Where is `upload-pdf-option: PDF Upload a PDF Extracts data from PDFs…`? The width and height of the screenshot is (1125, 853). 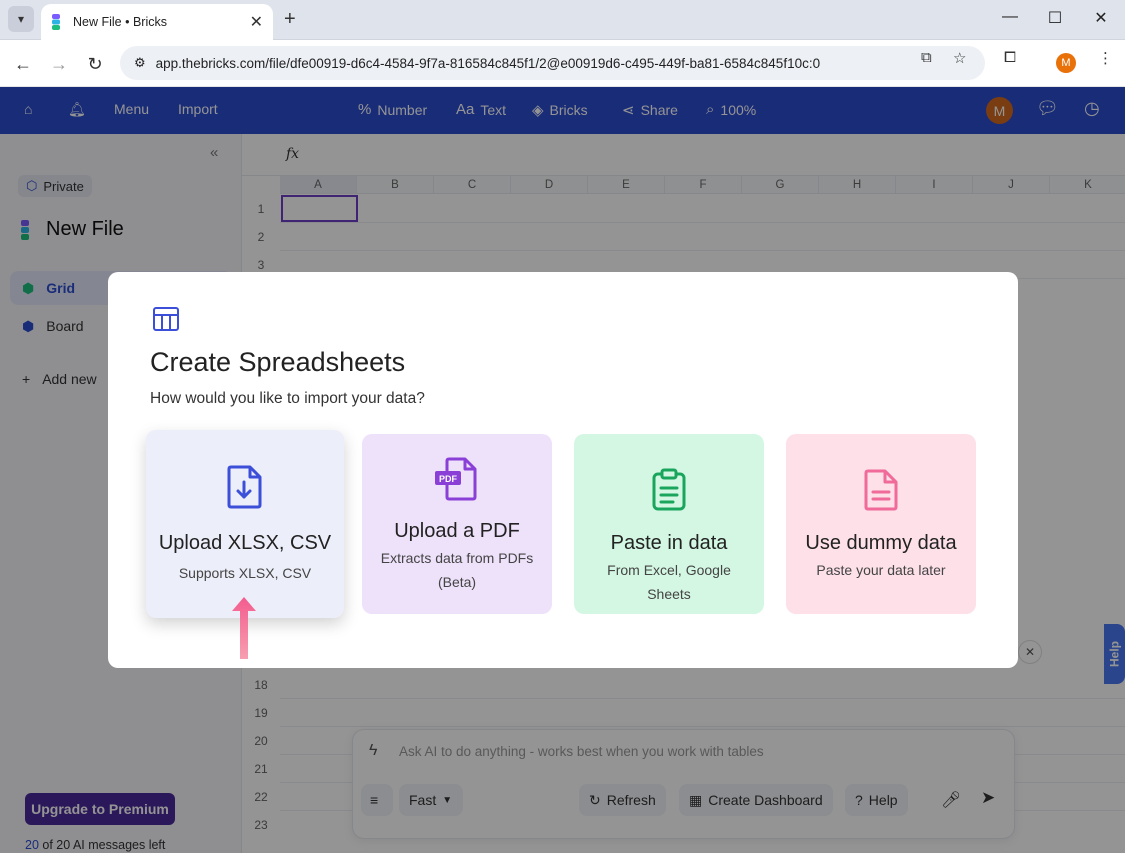
upload-pdf-option: PDF Upload a PDF Extracts data from PDFs… is located at coordinates (457, 524).